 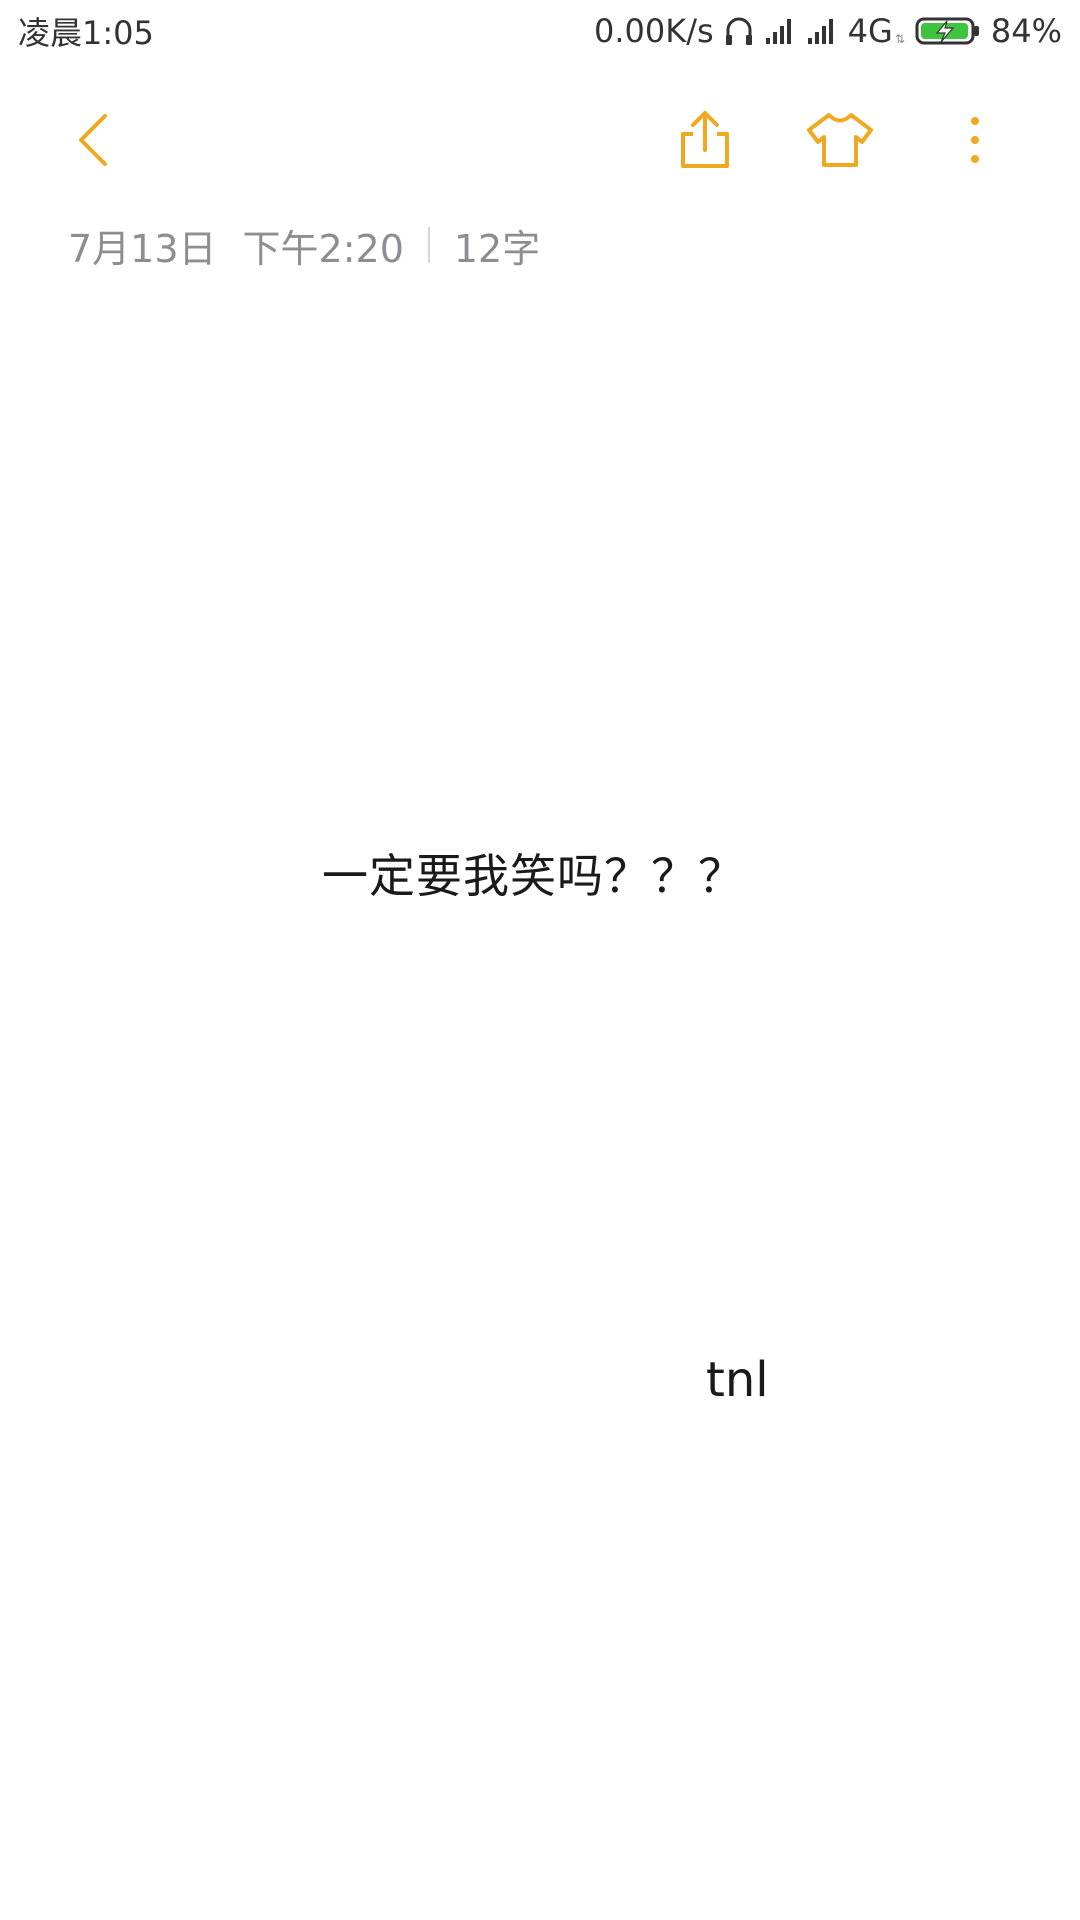 I want to click on chevron-left-icon, so click(x=93, y=142).